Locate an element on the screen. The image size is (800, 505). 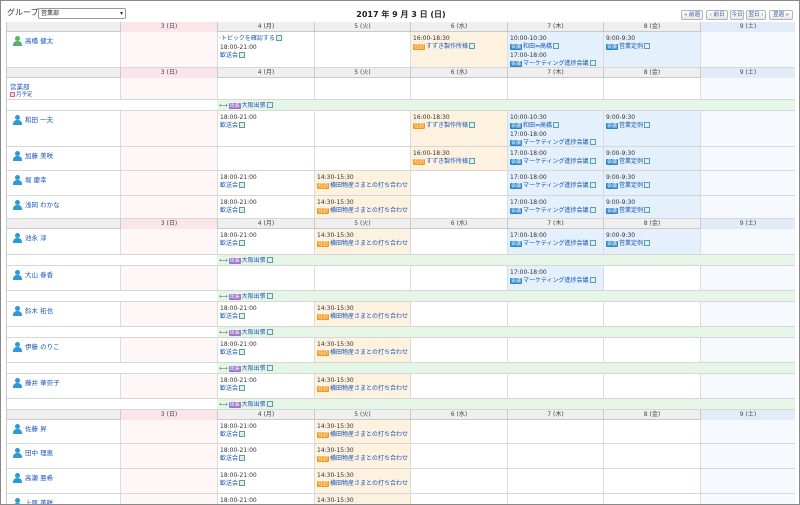
group-select: 営業部 ▾ is located at coordinates (82, 13).